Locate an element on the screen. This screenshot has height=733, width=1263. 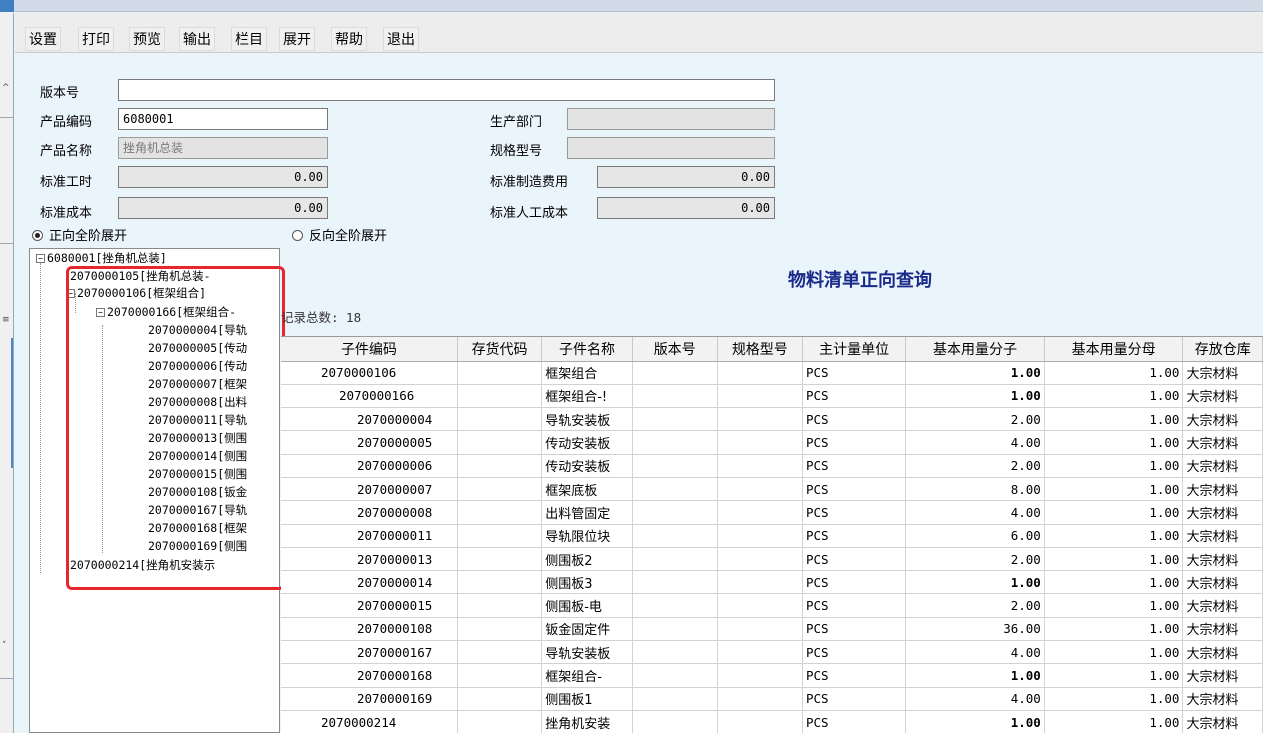
column-header: 子件编码 is located at coordinates (369, 349).